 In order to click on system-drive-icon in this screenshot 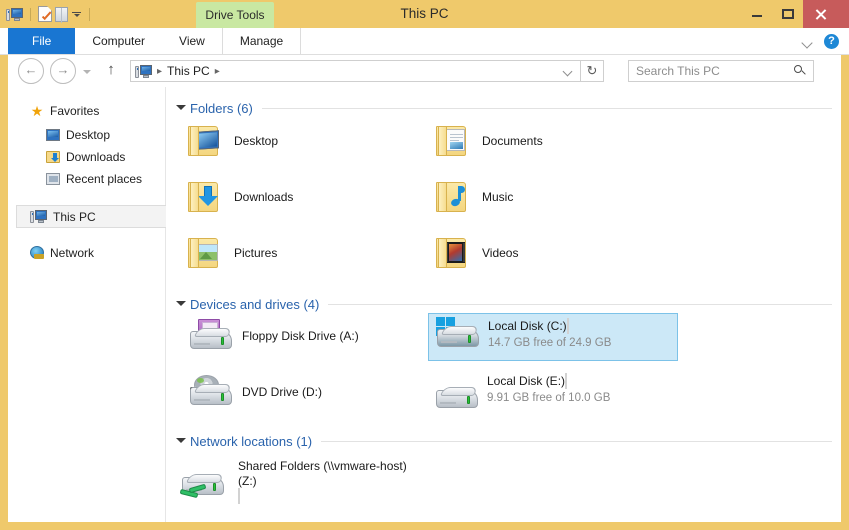, I will do `click(458, 334)`.